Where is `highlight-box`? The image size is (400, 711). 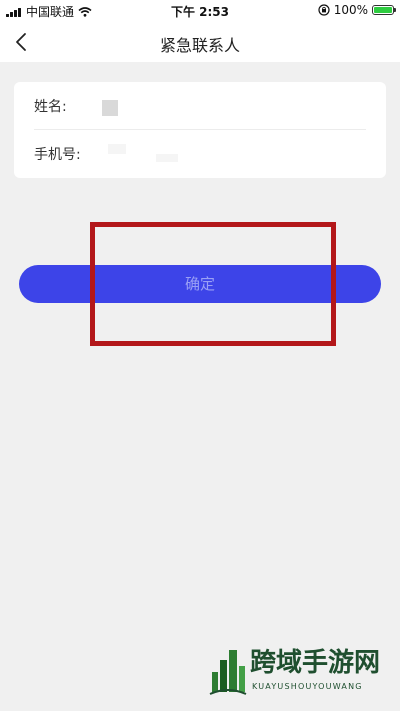
highlight-box is located at coordinates (213, 284).